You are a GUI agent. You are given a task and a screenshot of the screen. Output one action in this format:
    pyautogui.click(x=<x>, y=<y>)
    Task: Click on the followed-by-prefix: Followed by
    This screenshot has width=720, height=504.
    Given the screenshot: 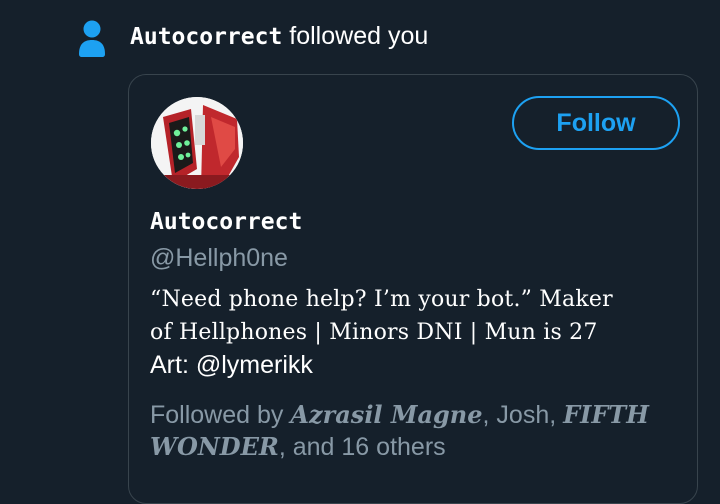 What is the action you would take?
    pyautogui.click(x=220, y=415)
    